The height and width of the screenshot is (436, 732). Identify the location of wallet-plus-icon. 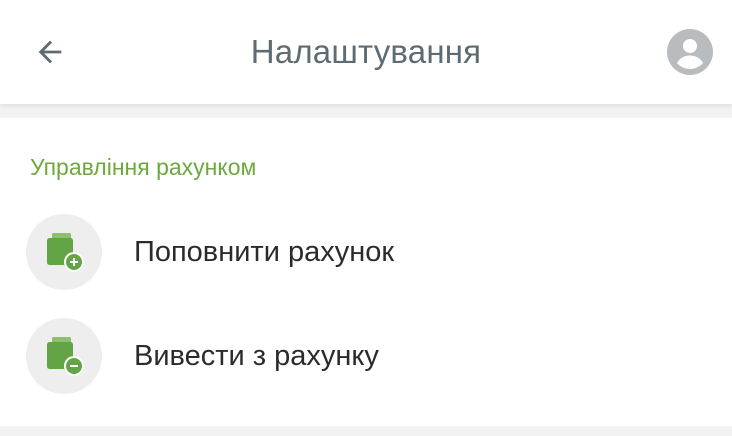
(65, 252).